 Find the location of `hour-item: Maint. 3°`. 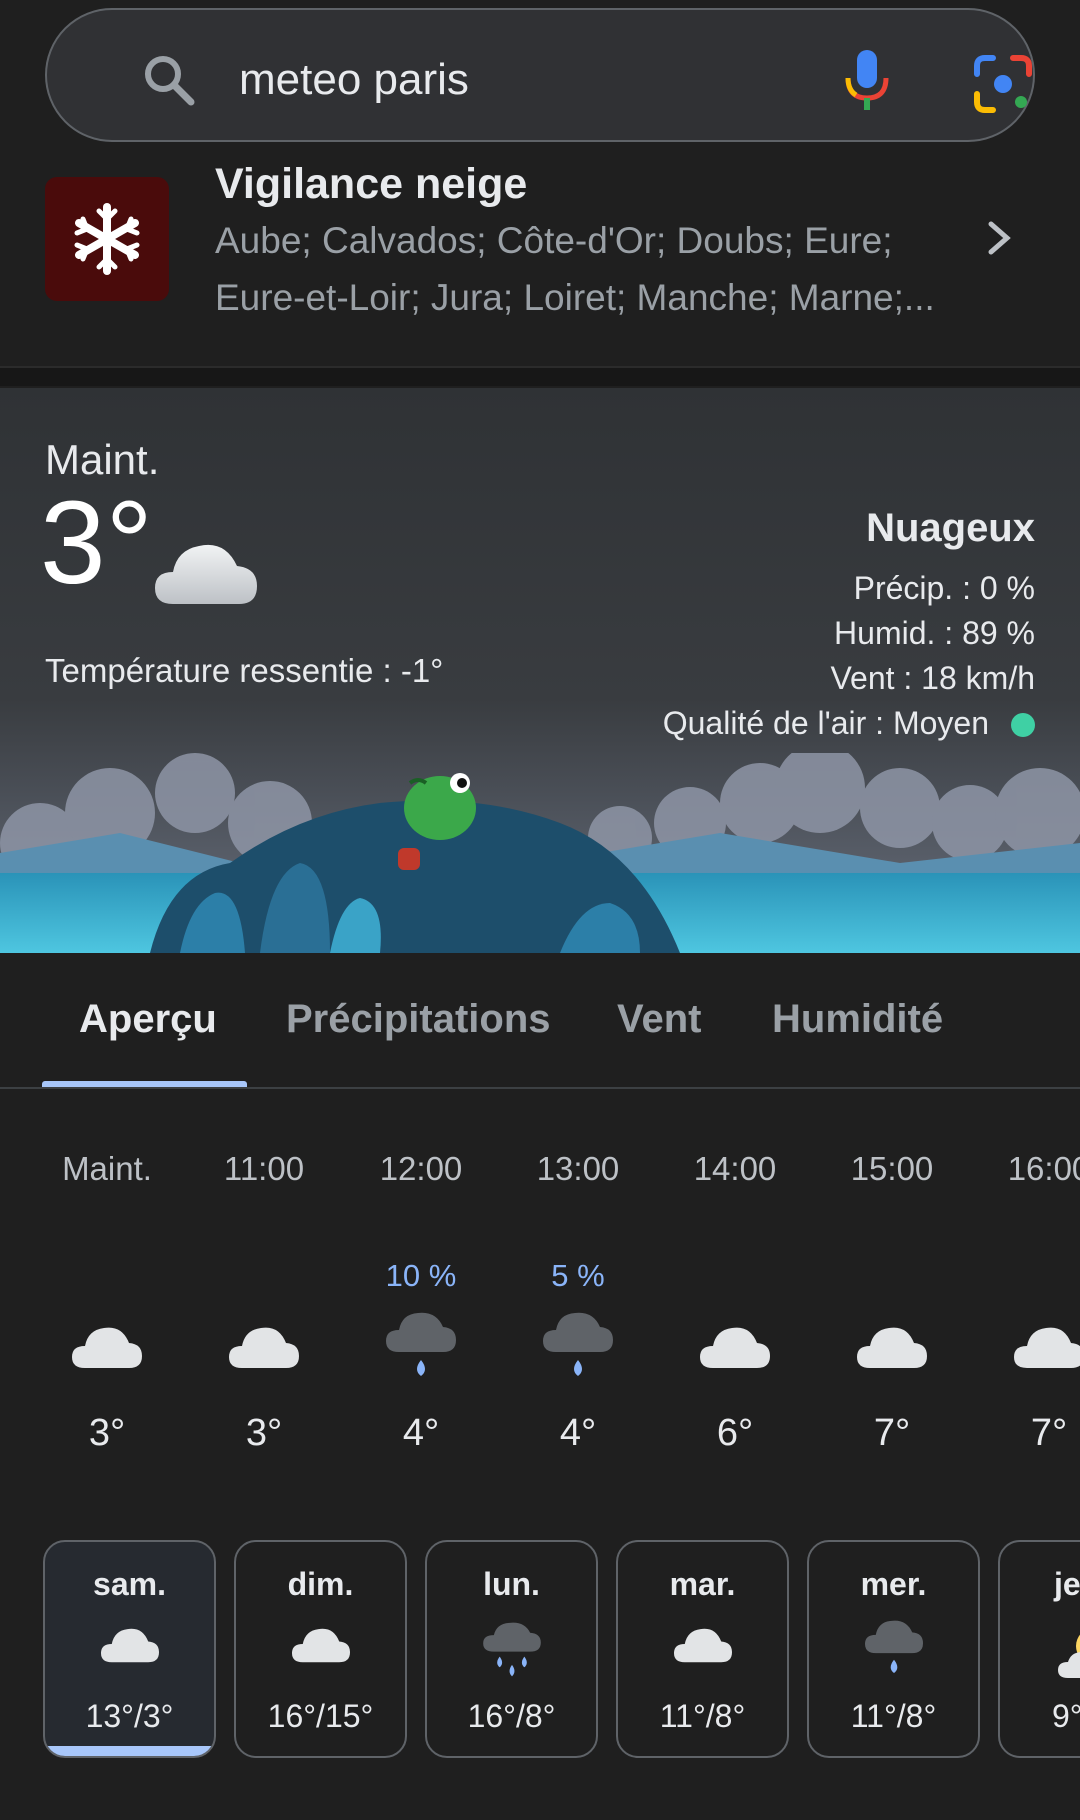

hour-item: Maint. 3° is located at coordinates (107, 1300).